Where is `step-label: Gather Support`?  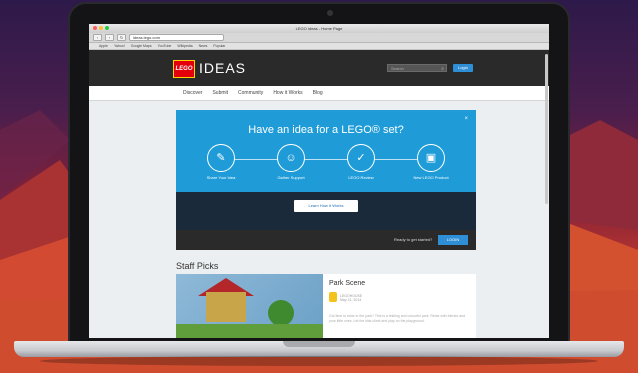 step-label: Gather Support is located at coordinates (291, 177).